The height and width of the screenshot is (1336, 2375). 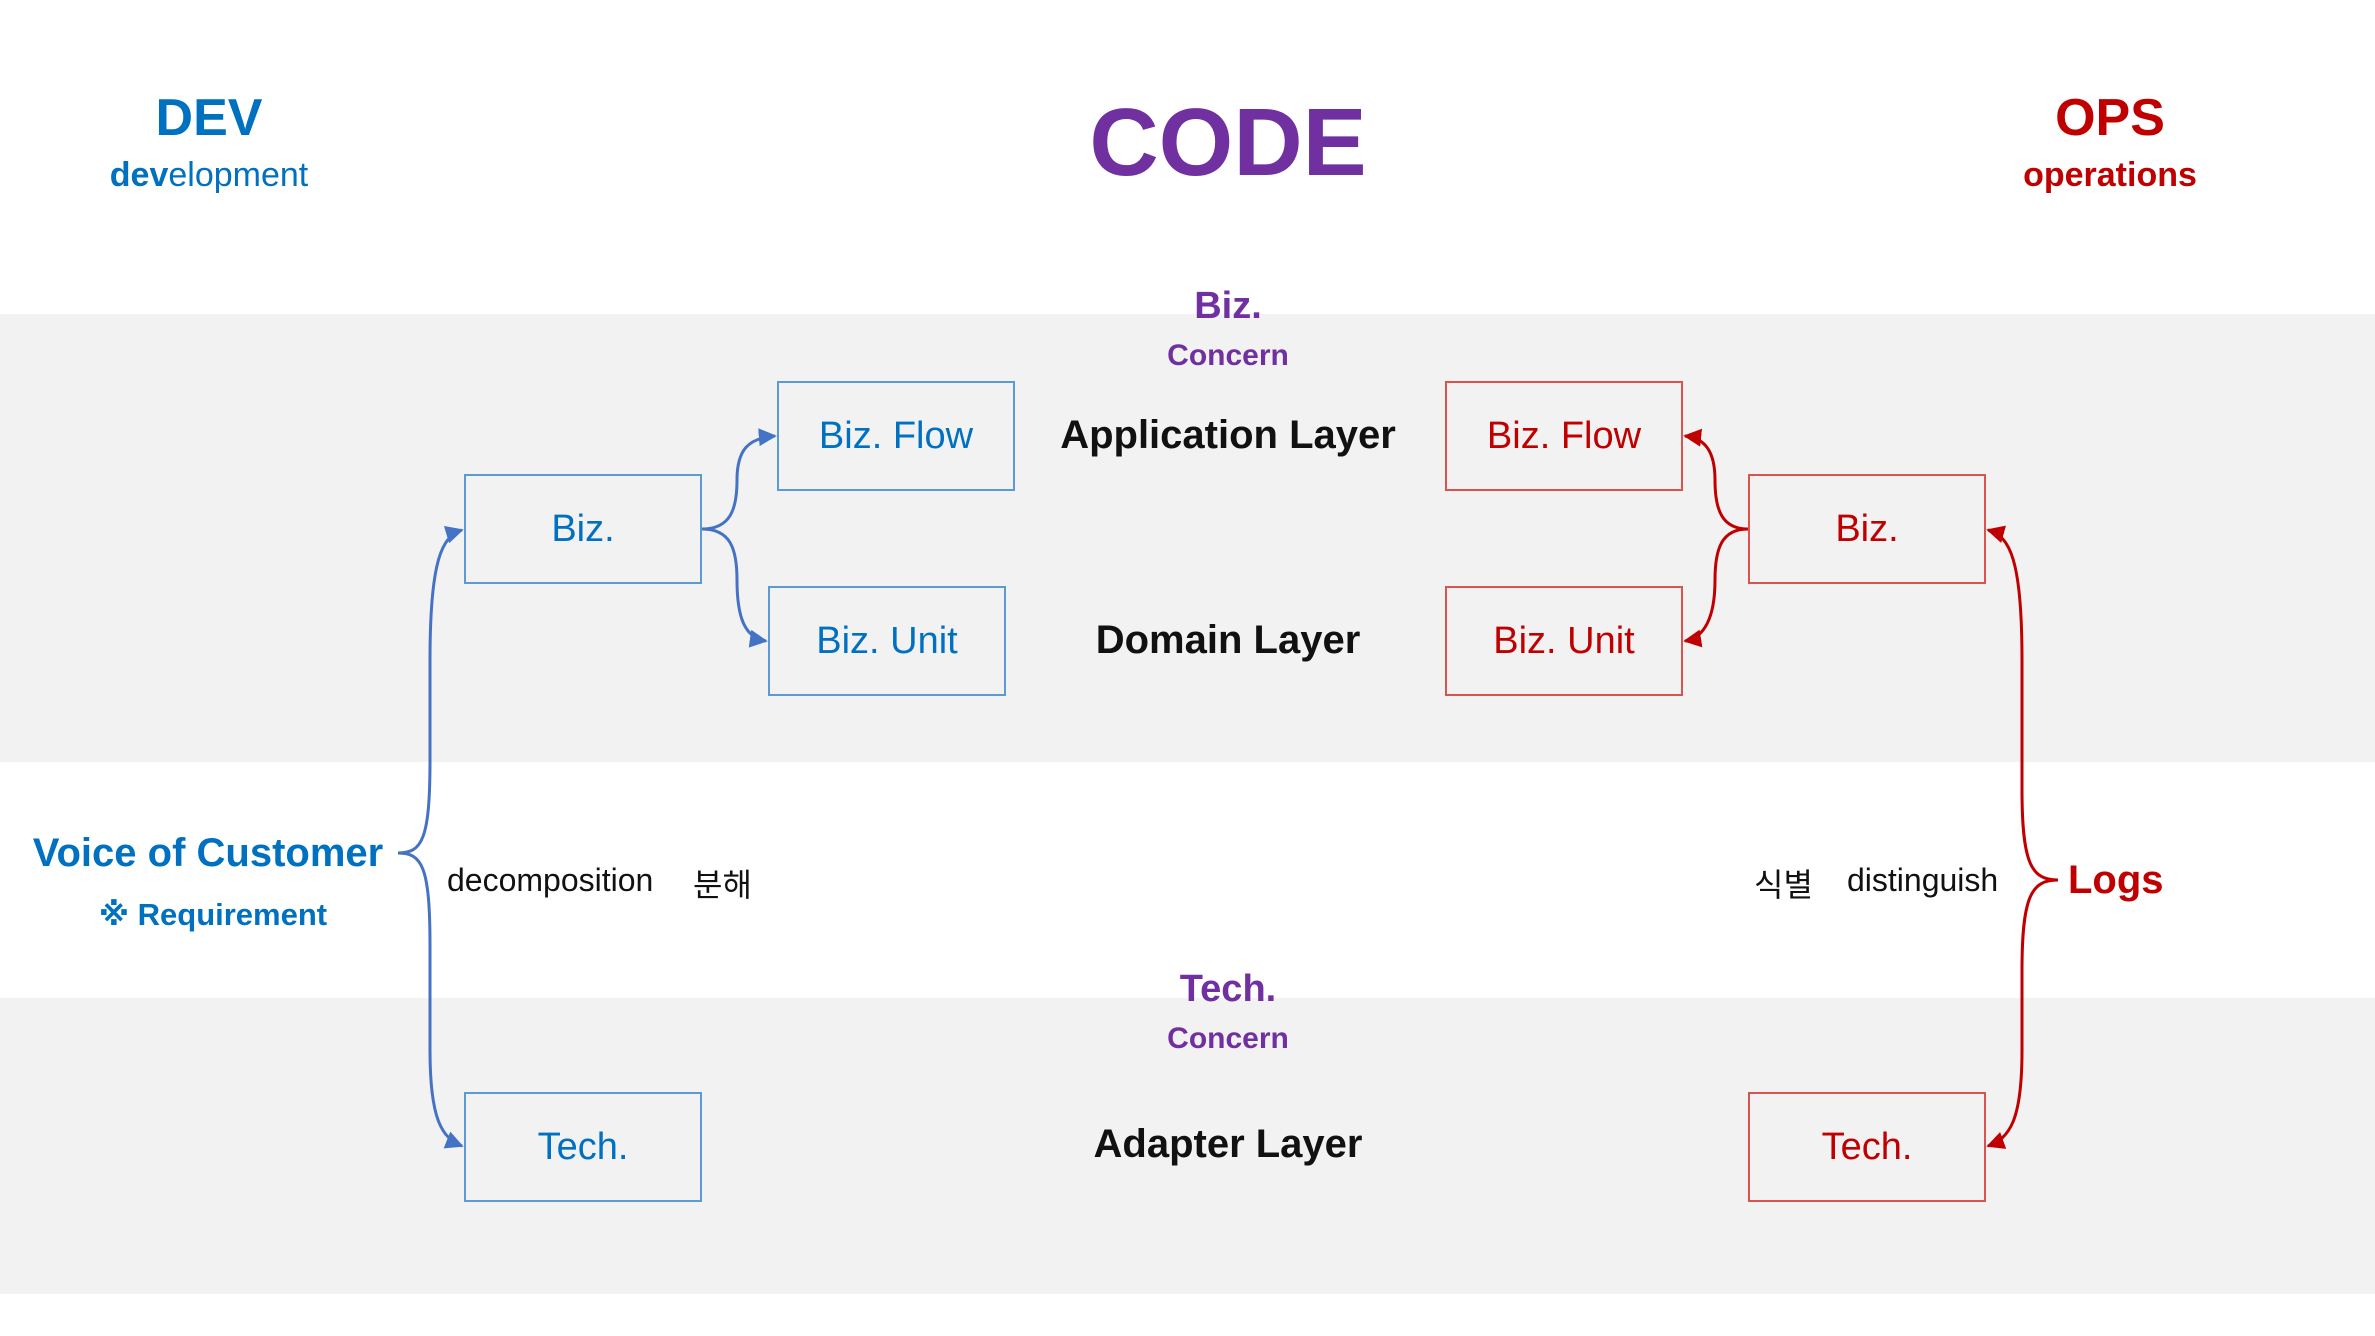 I want to click on logs-to-ops-tech-arrow, so click(x=2022, y=1013).